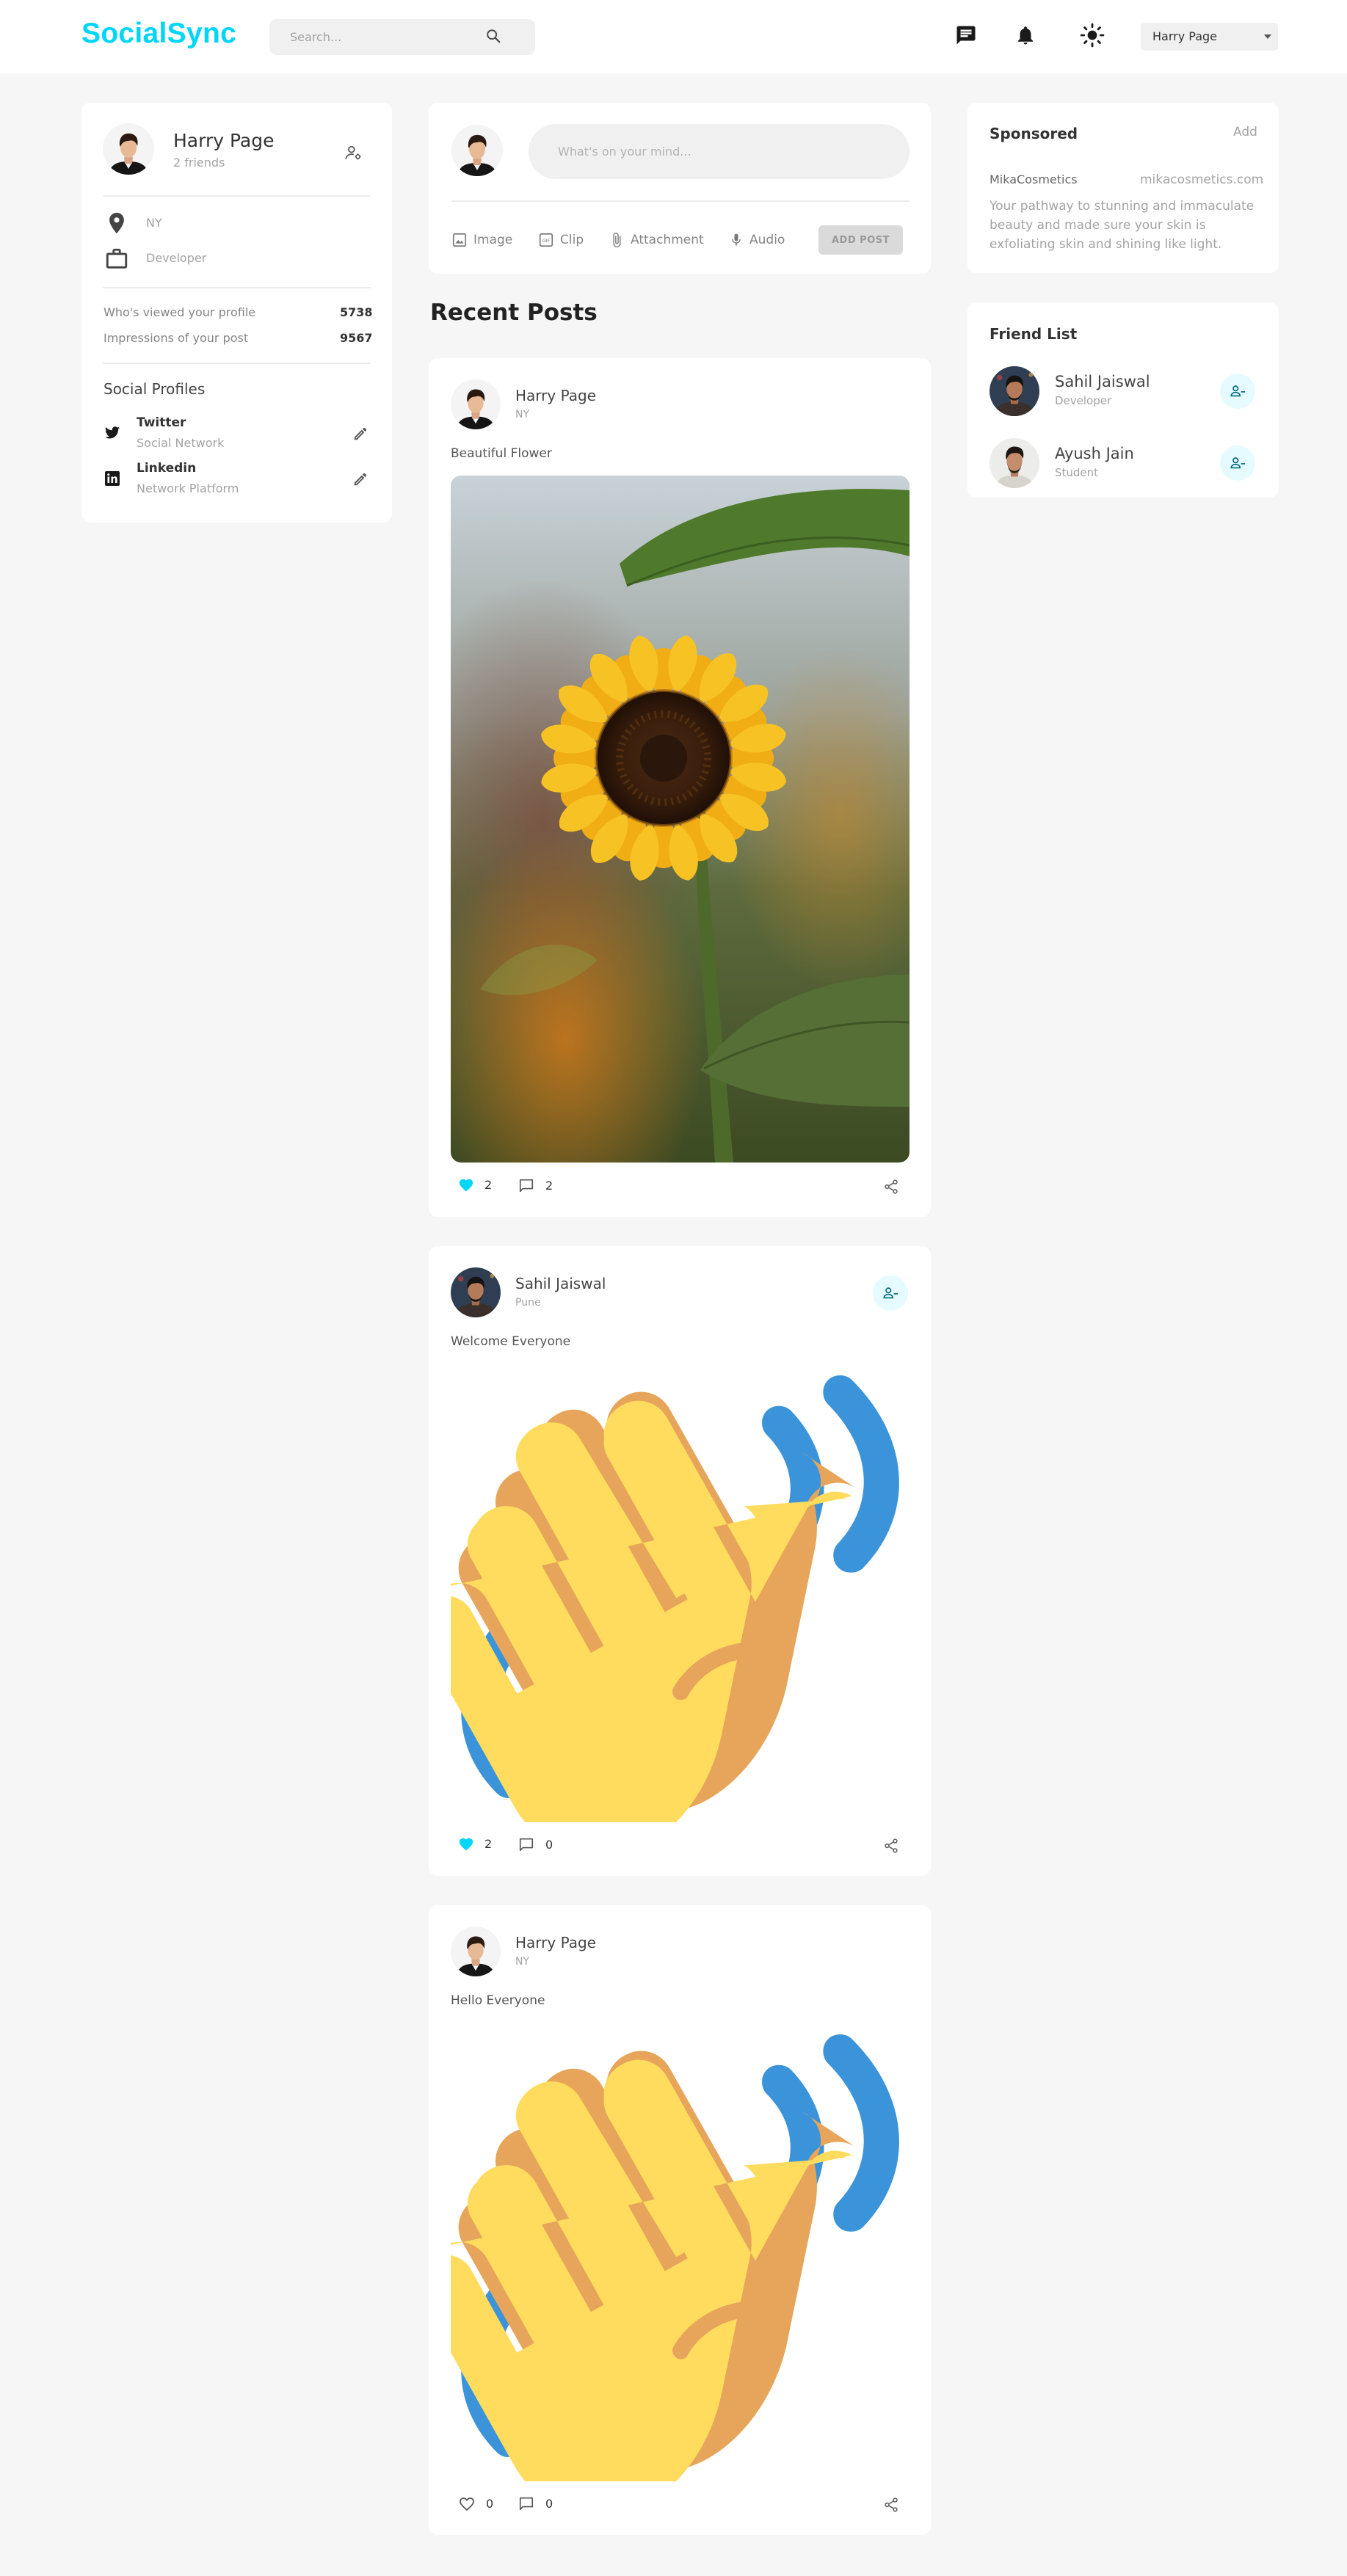  What do you see at coordinates (490, 2503) in the screenshot?
I see `like-count: 0` at bounding box center [490, 2503].